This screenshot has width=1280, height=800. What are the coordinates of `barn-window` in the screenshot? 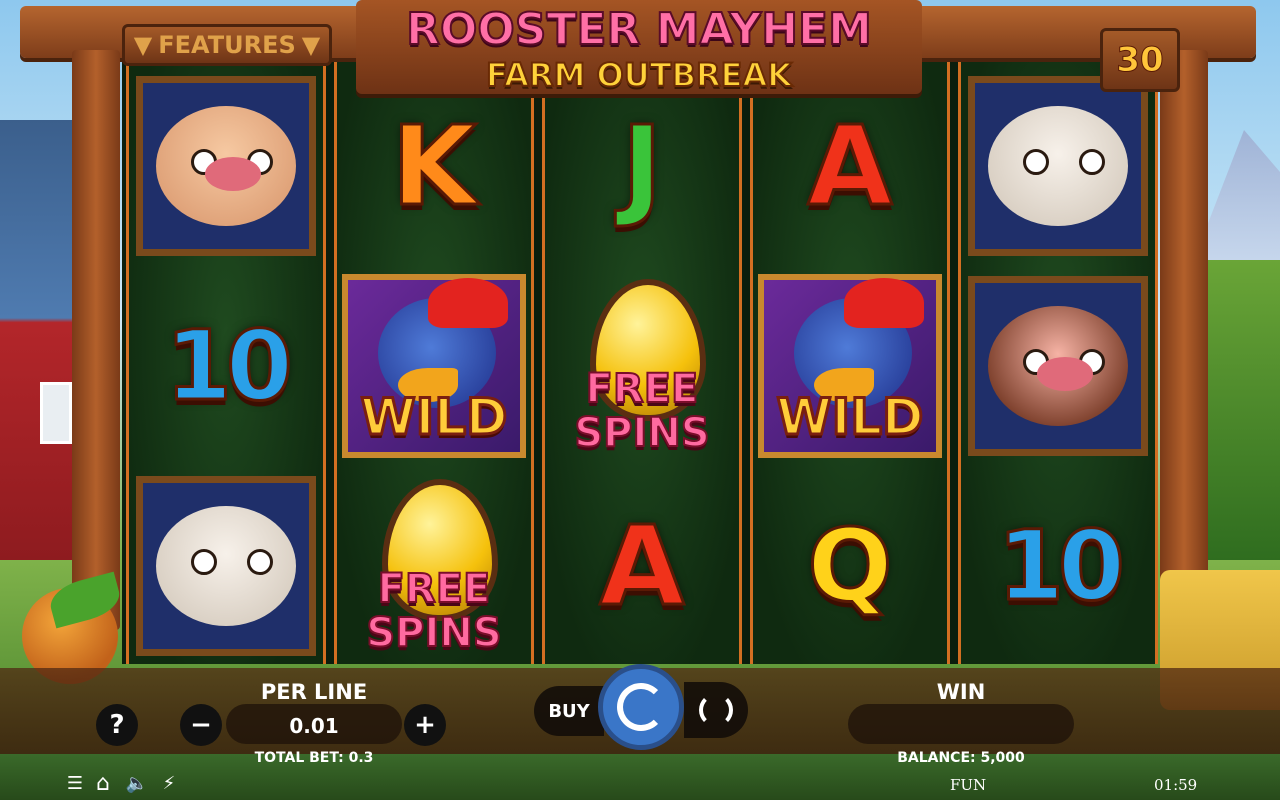 It's located at (56, 413).